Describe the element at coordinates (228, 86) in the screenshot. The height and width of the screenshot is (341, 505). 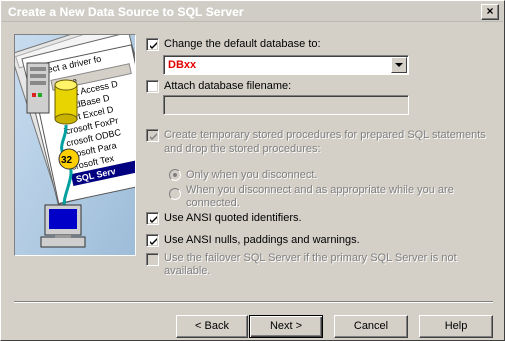
I see `attach-database-filename-label: Attach database filename:` at that location.